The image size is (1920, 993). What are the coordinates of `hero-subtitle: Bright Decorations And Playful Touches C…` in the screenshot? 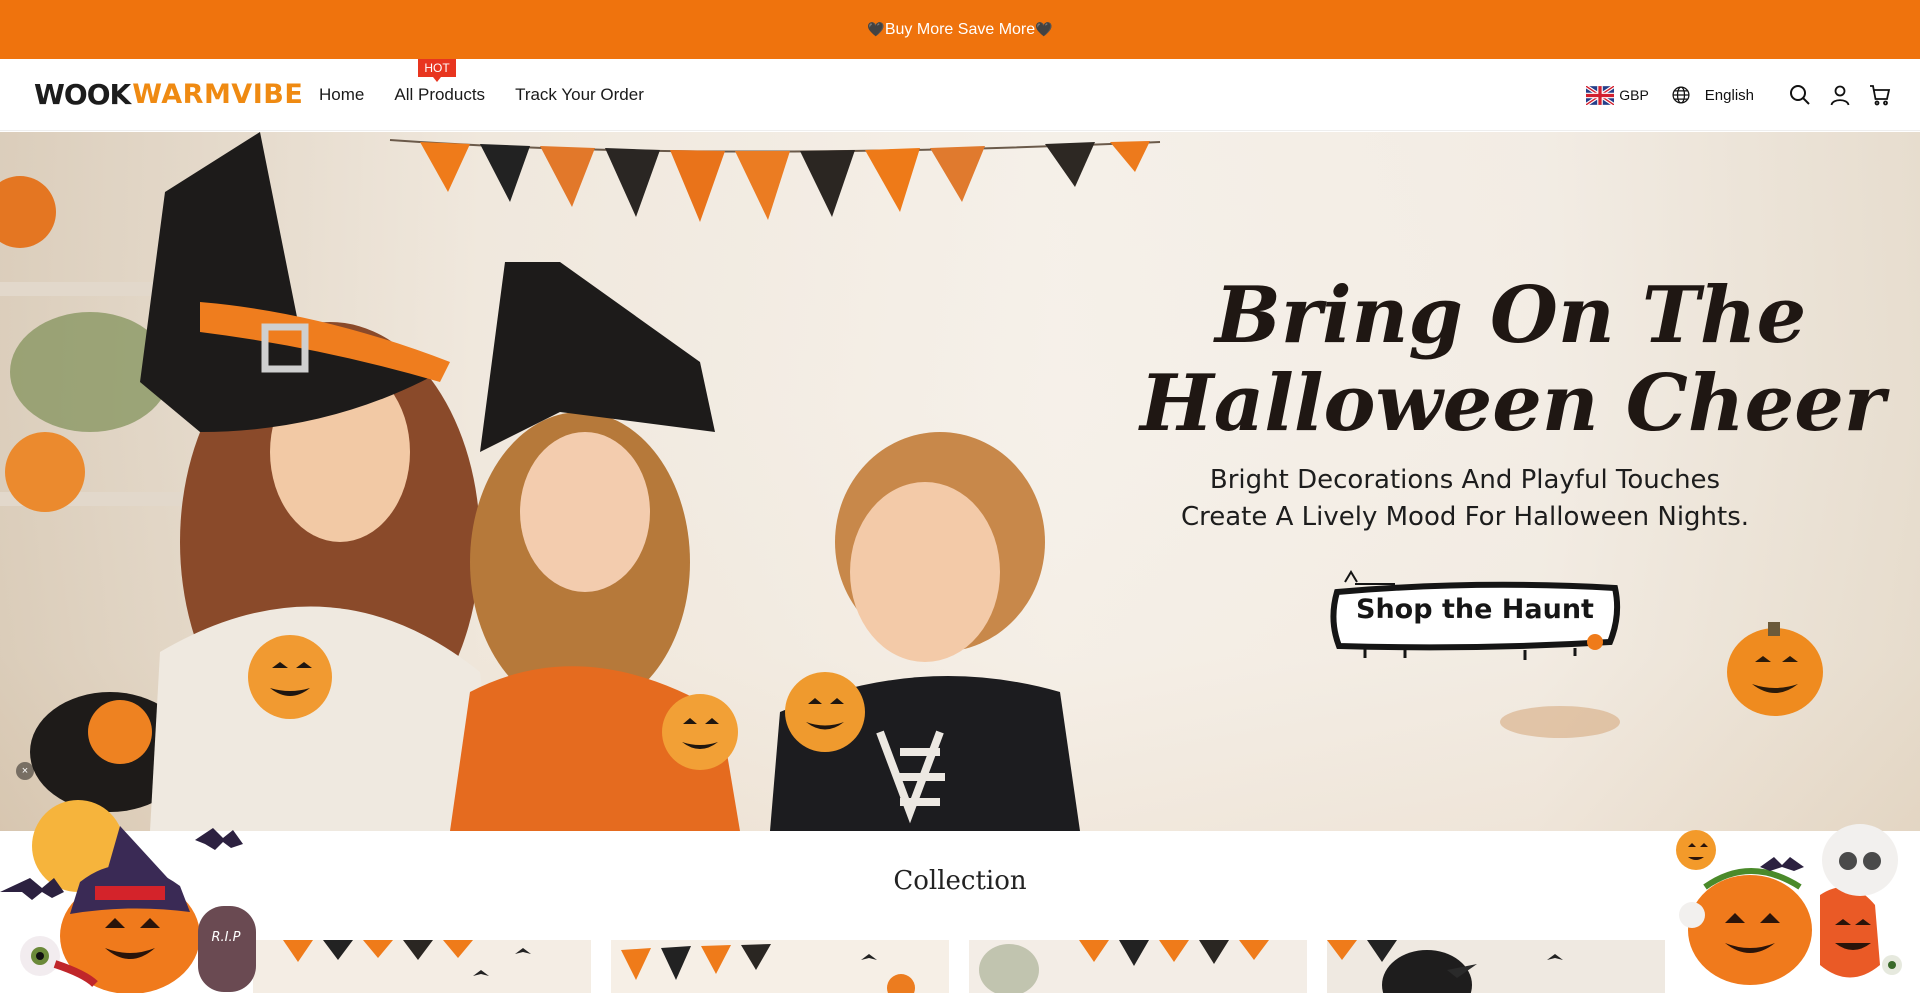 It's located at (1465, 499).